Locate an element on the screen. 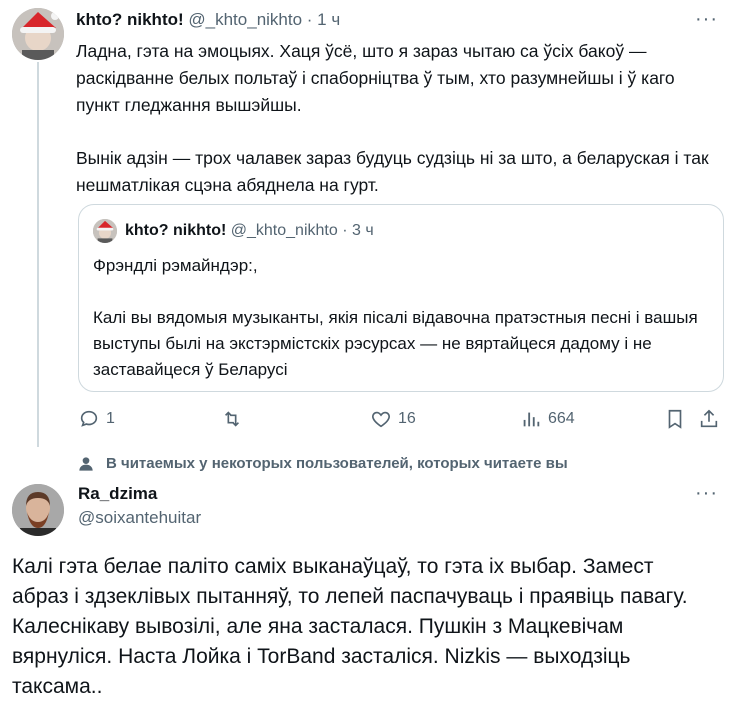  views-count: 664 is located at coordinates (561, 418).